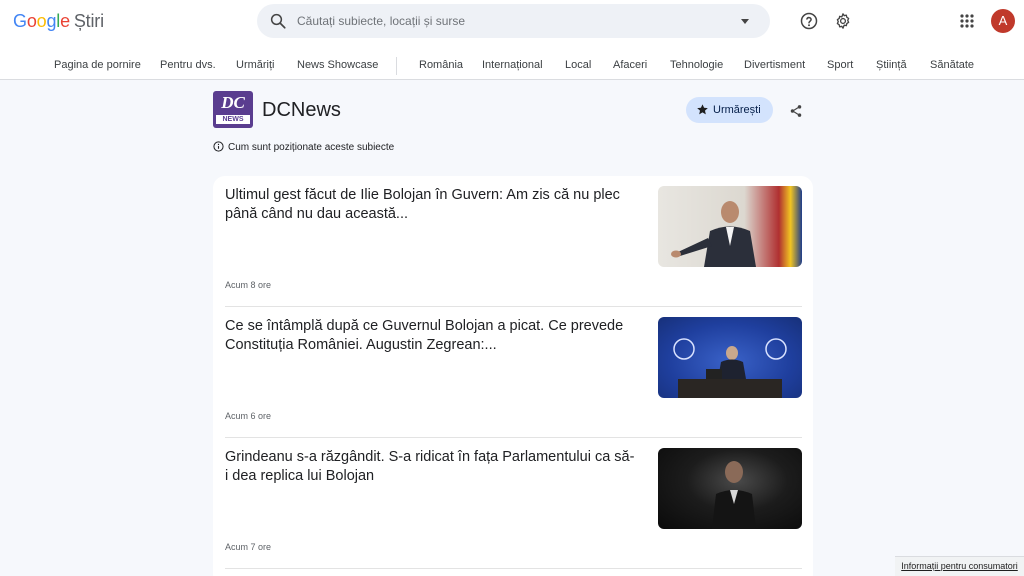 The image size is (1024, 576). Describe the element at coordinates (248, 416) in the screenshot. I see `article-time: Acum 6 ore` at that location.